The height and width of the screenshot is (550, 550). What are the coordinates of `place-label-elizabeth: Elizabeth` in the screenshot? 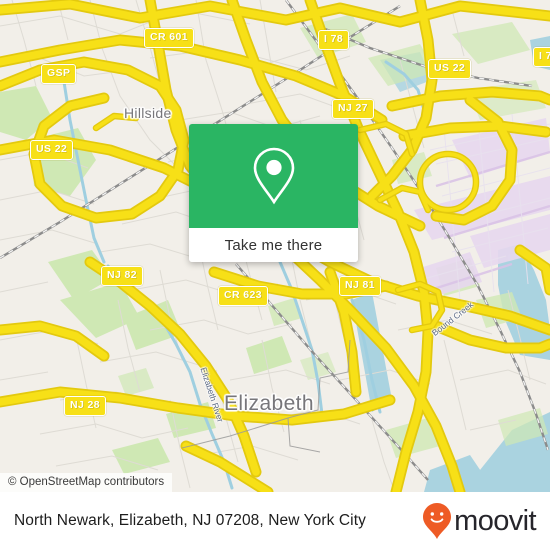 It's located at (269, 403).